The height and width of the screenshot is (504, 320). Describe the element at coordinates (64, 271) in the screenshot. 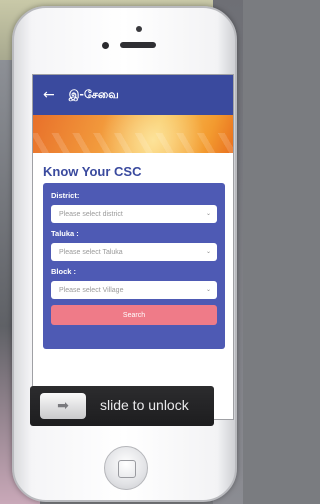

I see `block-label: Block :` at that location.